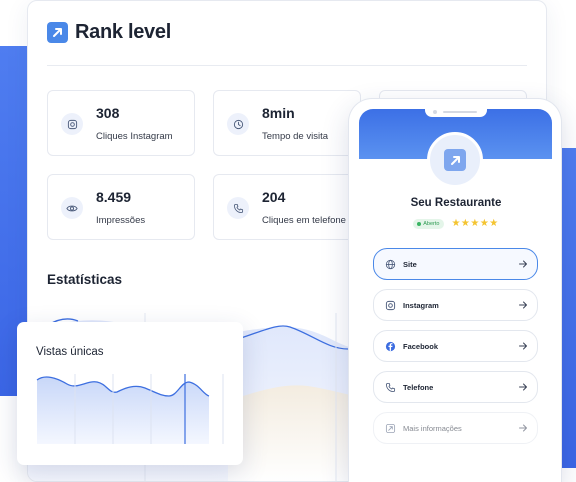  Describe the element at coordinates (72, 208) in the screenshot. I see `eye-icon` at that location.